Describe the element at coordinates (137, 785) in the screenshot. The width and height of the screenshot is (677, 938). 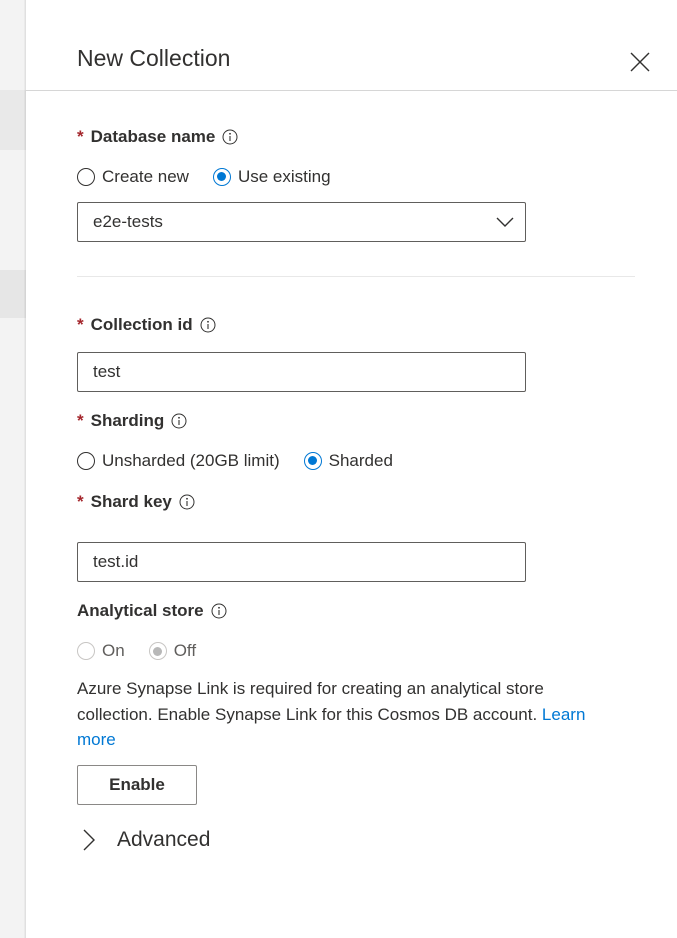
I see `enable-button: Enable` at that location.